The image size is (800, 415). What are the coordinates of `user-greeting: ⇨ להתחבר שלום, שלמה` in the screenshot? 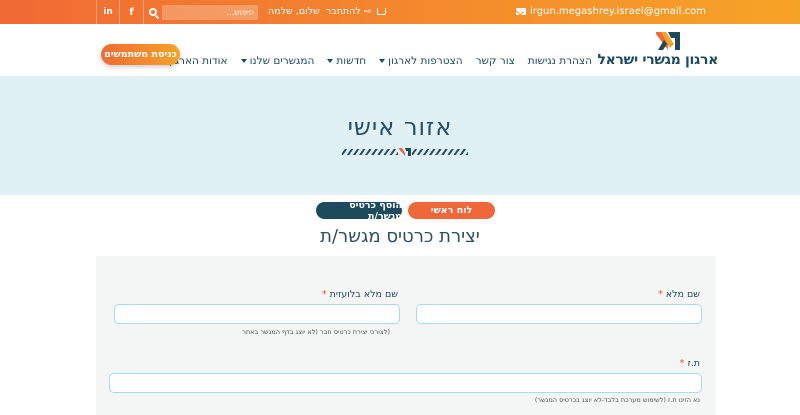 It's located at (327, 11).